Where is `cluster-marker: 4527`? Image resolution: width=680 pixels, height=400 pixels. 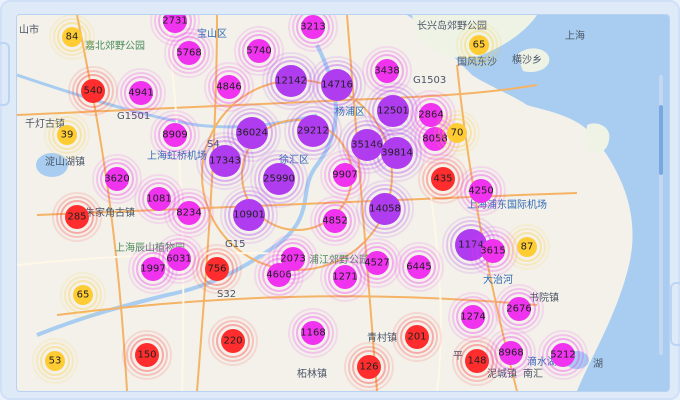 cluster-marker: 4527 is located at coordinates (377, 263).